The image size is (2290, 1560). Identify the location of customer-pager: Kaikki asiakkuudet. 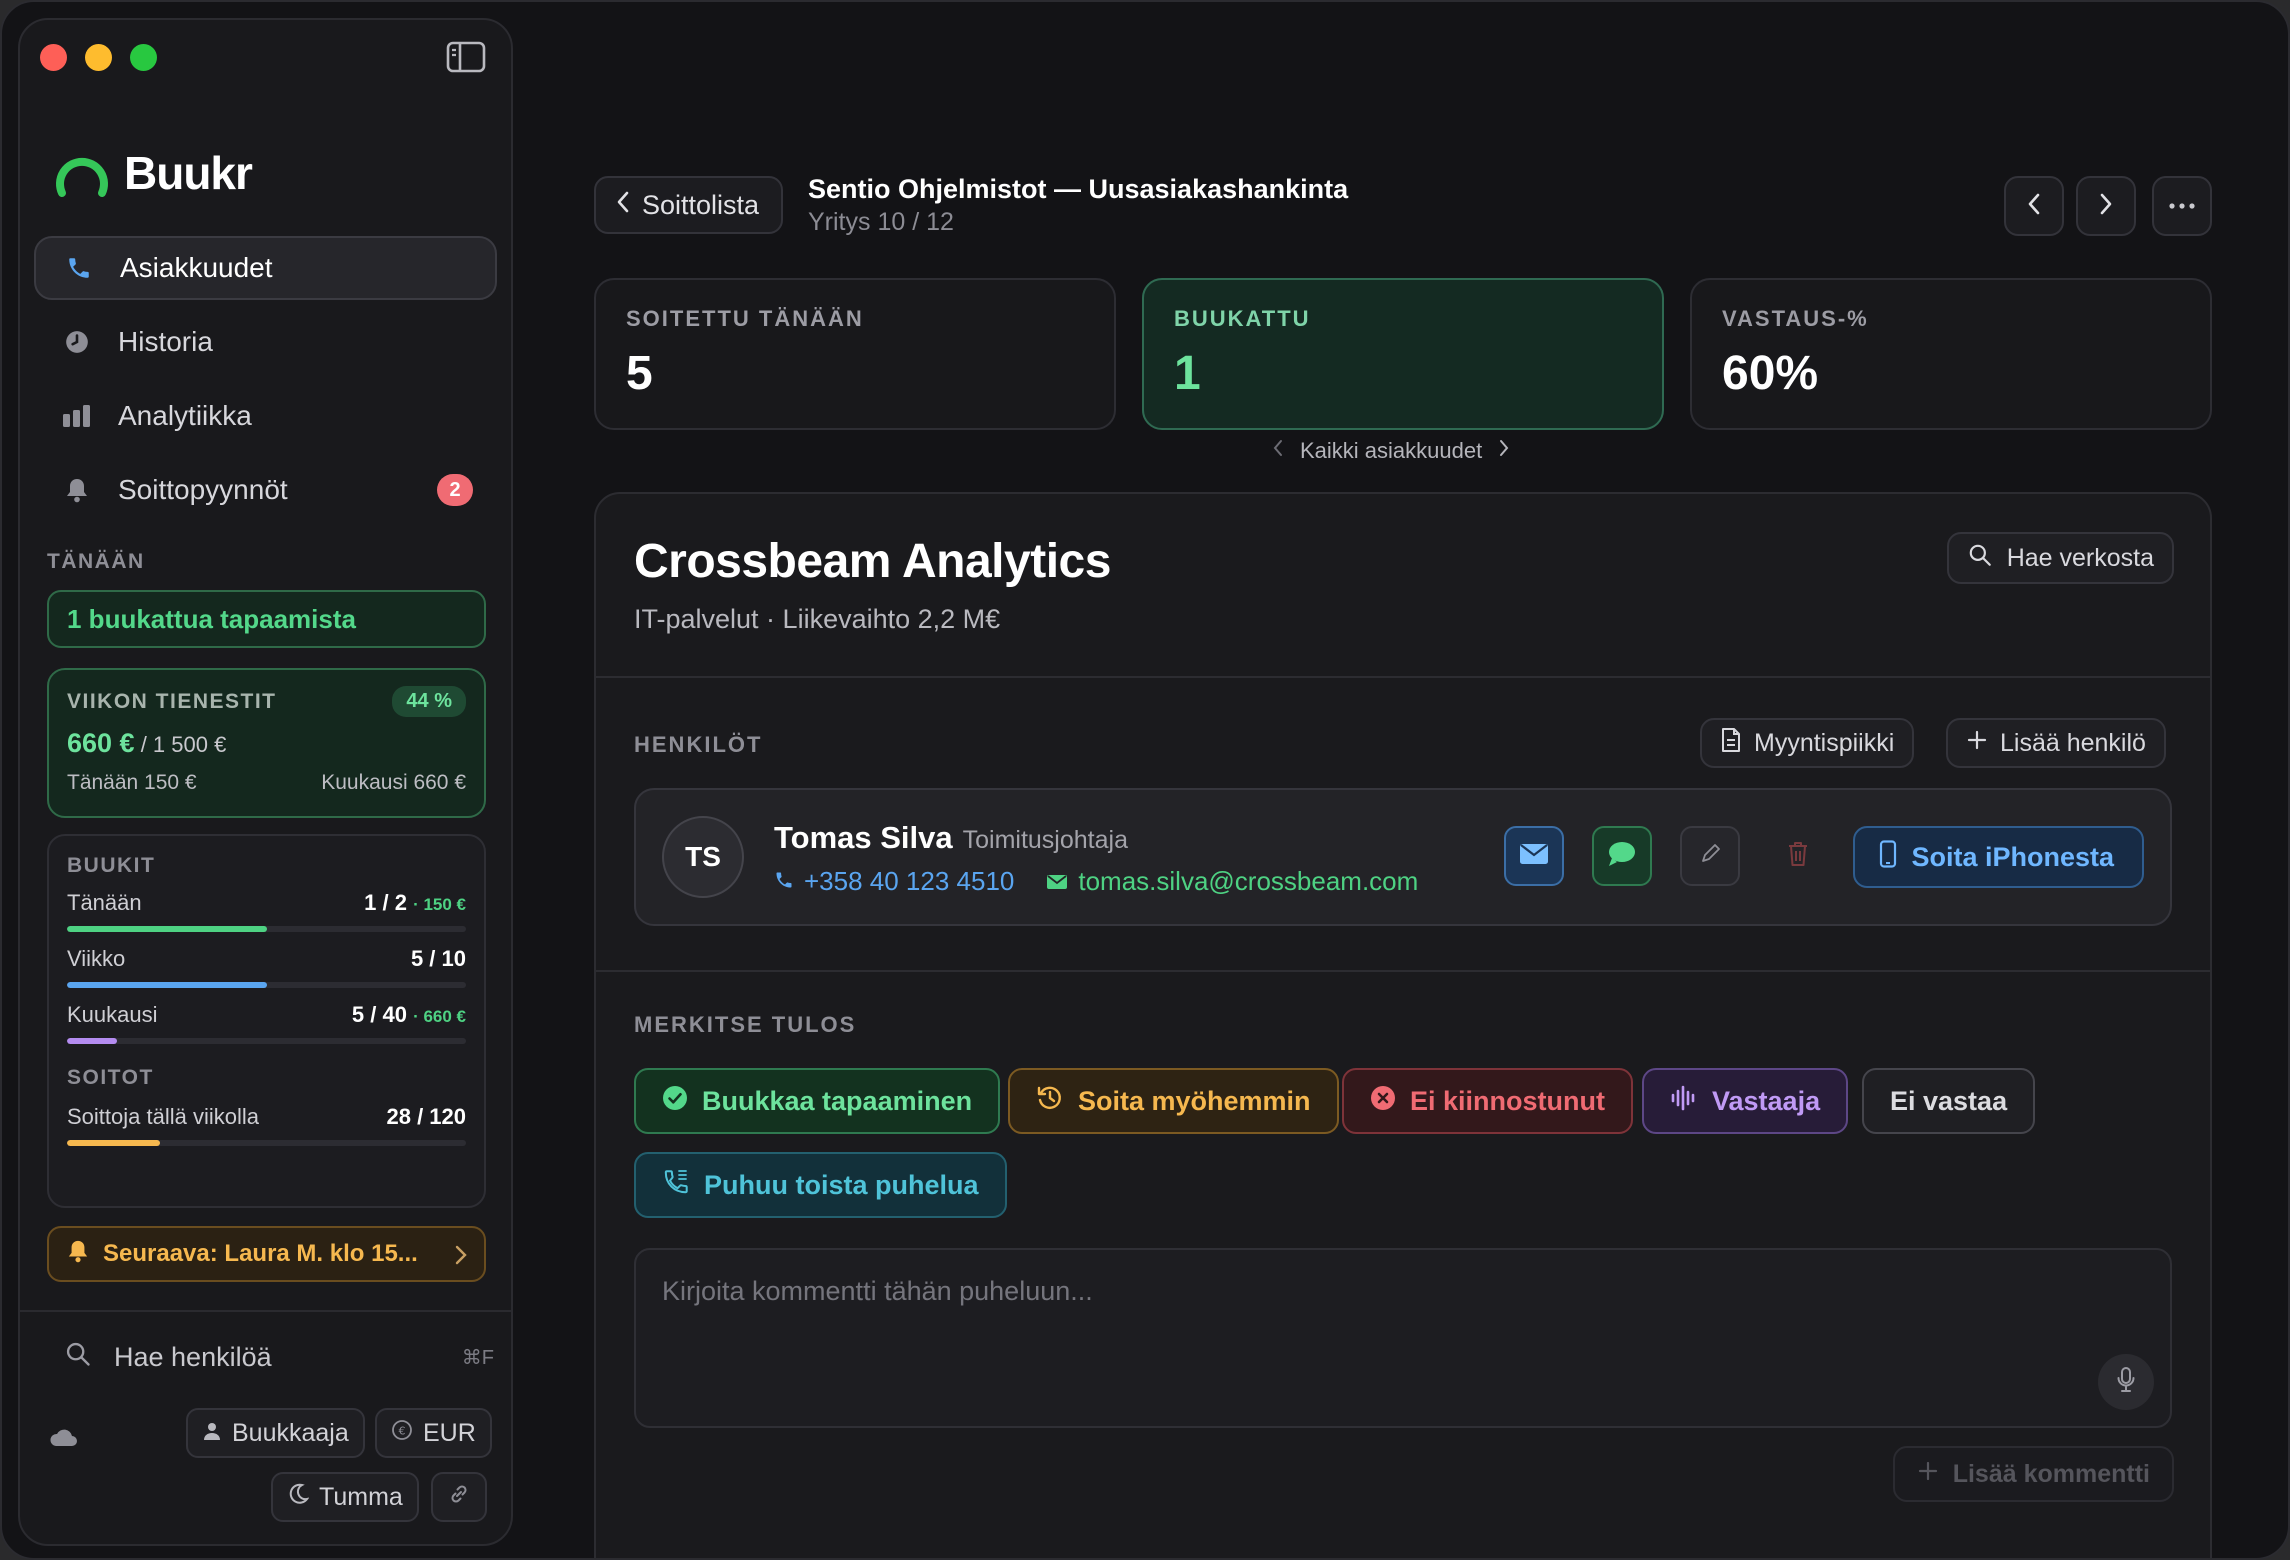
(1391, 451).